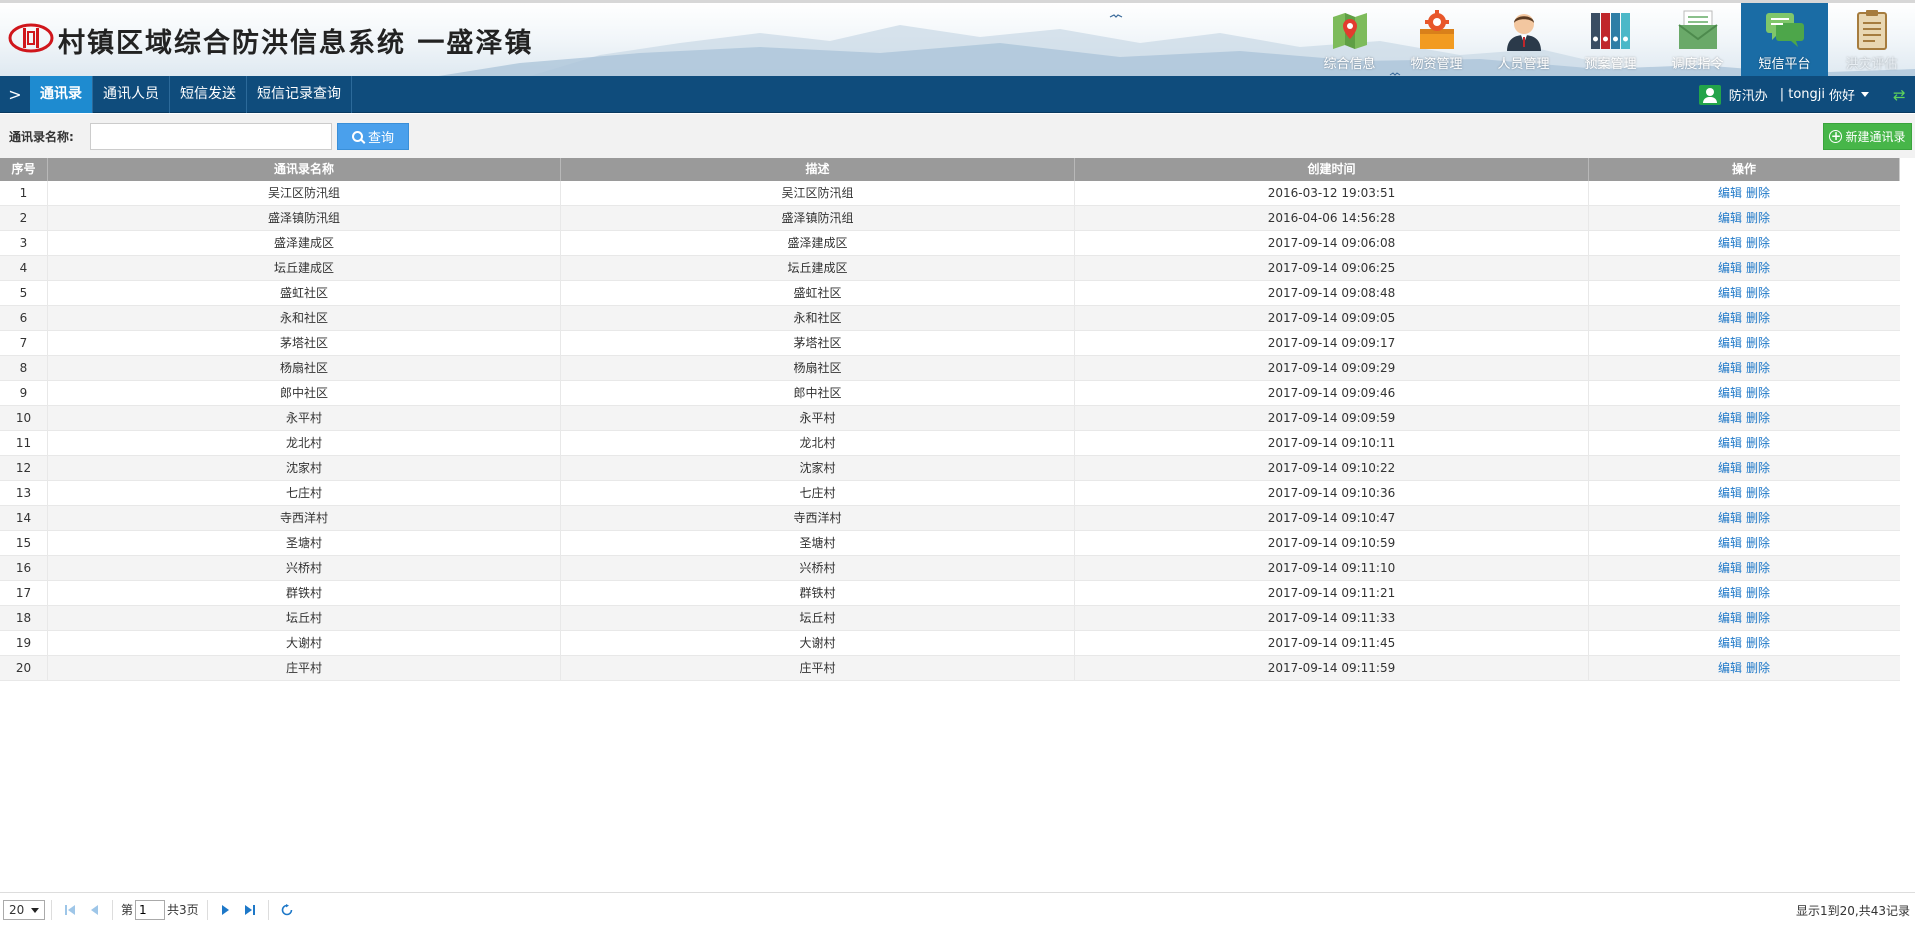 Image resolution: width=1915 pixels, height=926 pixels. I want to click on nav-item-personnel: 人员管理, so click(1523, 39).